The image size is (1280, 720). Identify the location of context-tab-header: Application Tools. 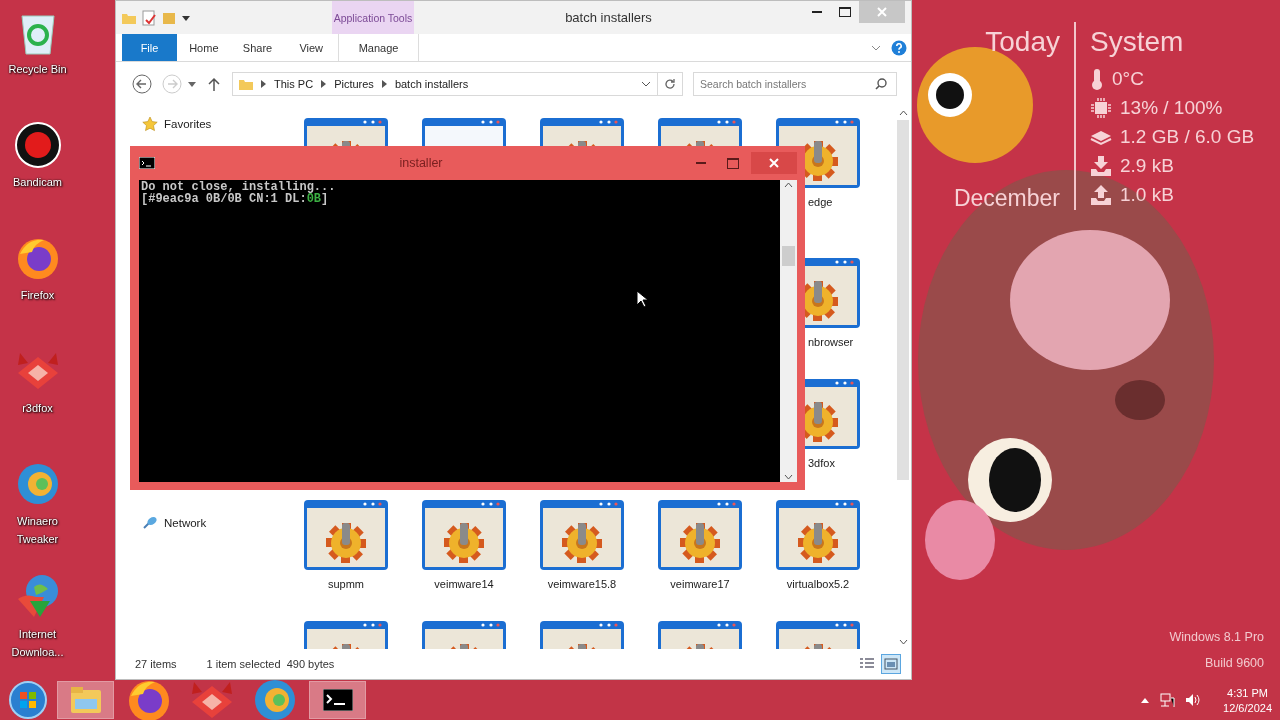
(373, 17).